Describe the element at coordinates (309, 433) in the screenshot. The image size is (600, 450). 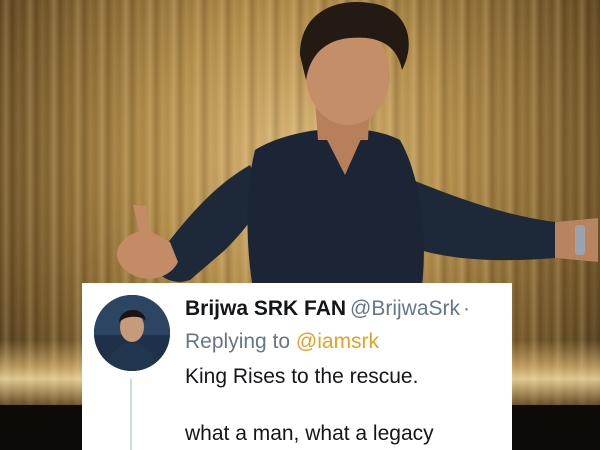
I see `tweet-text-line-2: what a man, what a legacy` at that location.